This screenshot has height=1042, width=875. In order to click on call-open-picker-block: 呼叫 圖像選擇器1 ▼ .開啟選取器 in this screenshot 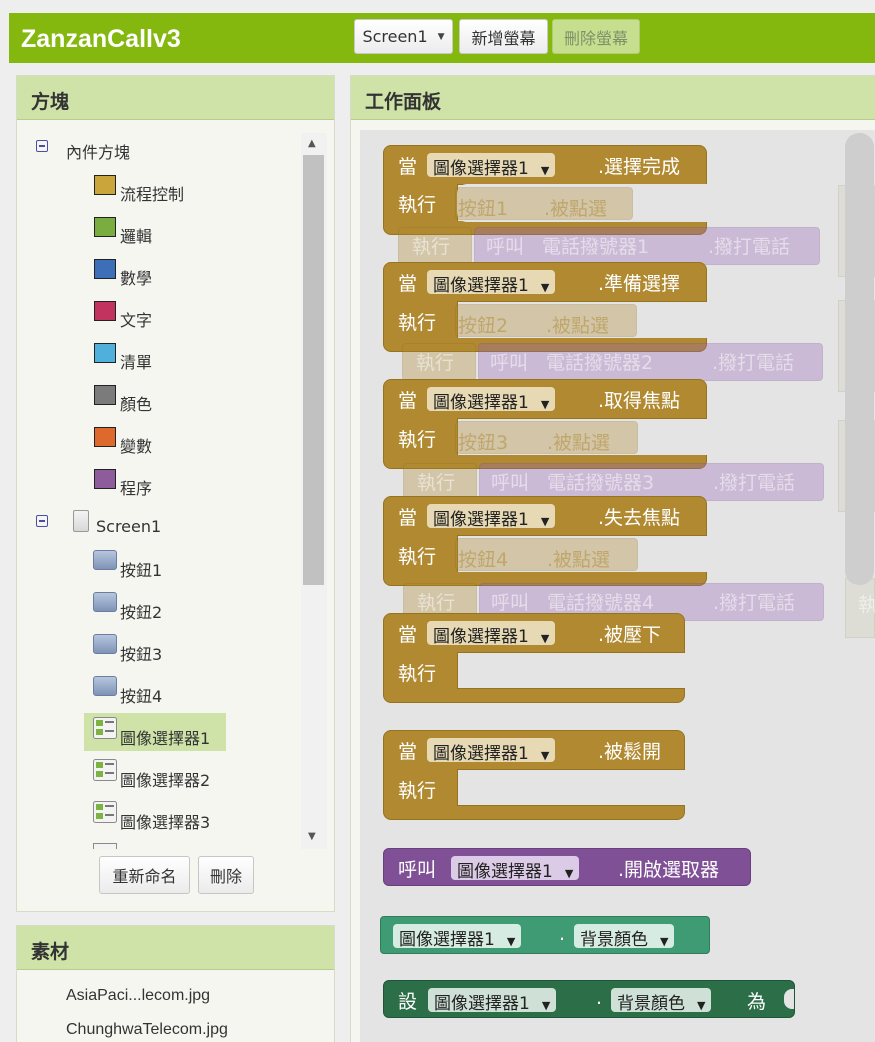, I will do `click(567, 867)`.